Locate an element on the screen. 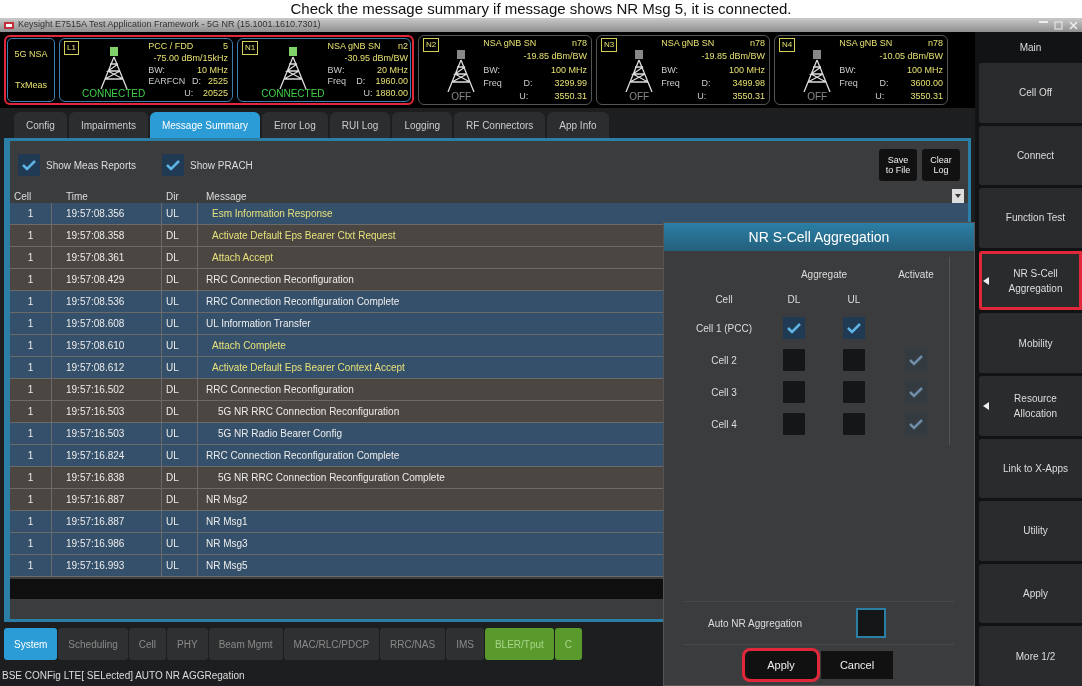 This screenshot has height=686, width=1082. scroll-button is located at coordinates (958, 196).